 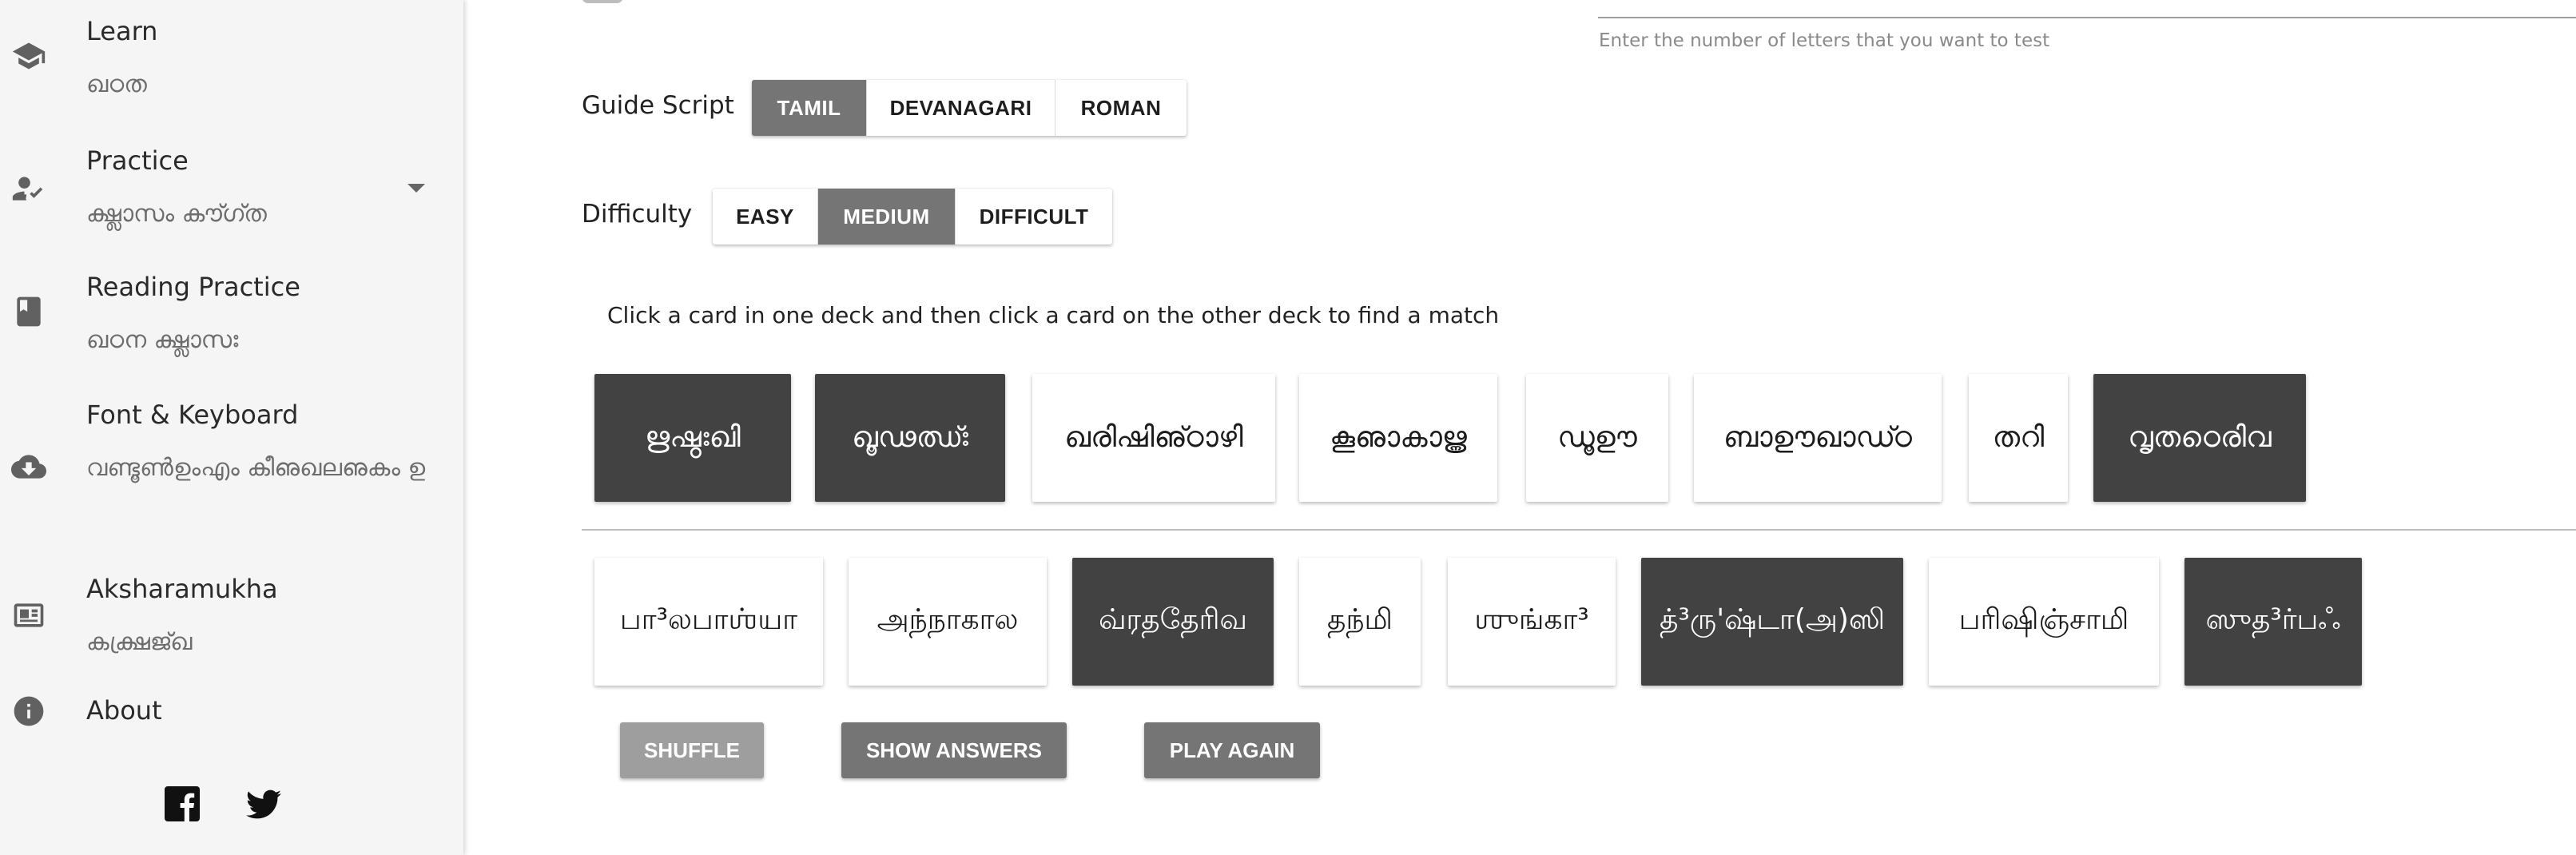 I want to click on difficulty-label: Difficulty, so click(x=637, y=214).